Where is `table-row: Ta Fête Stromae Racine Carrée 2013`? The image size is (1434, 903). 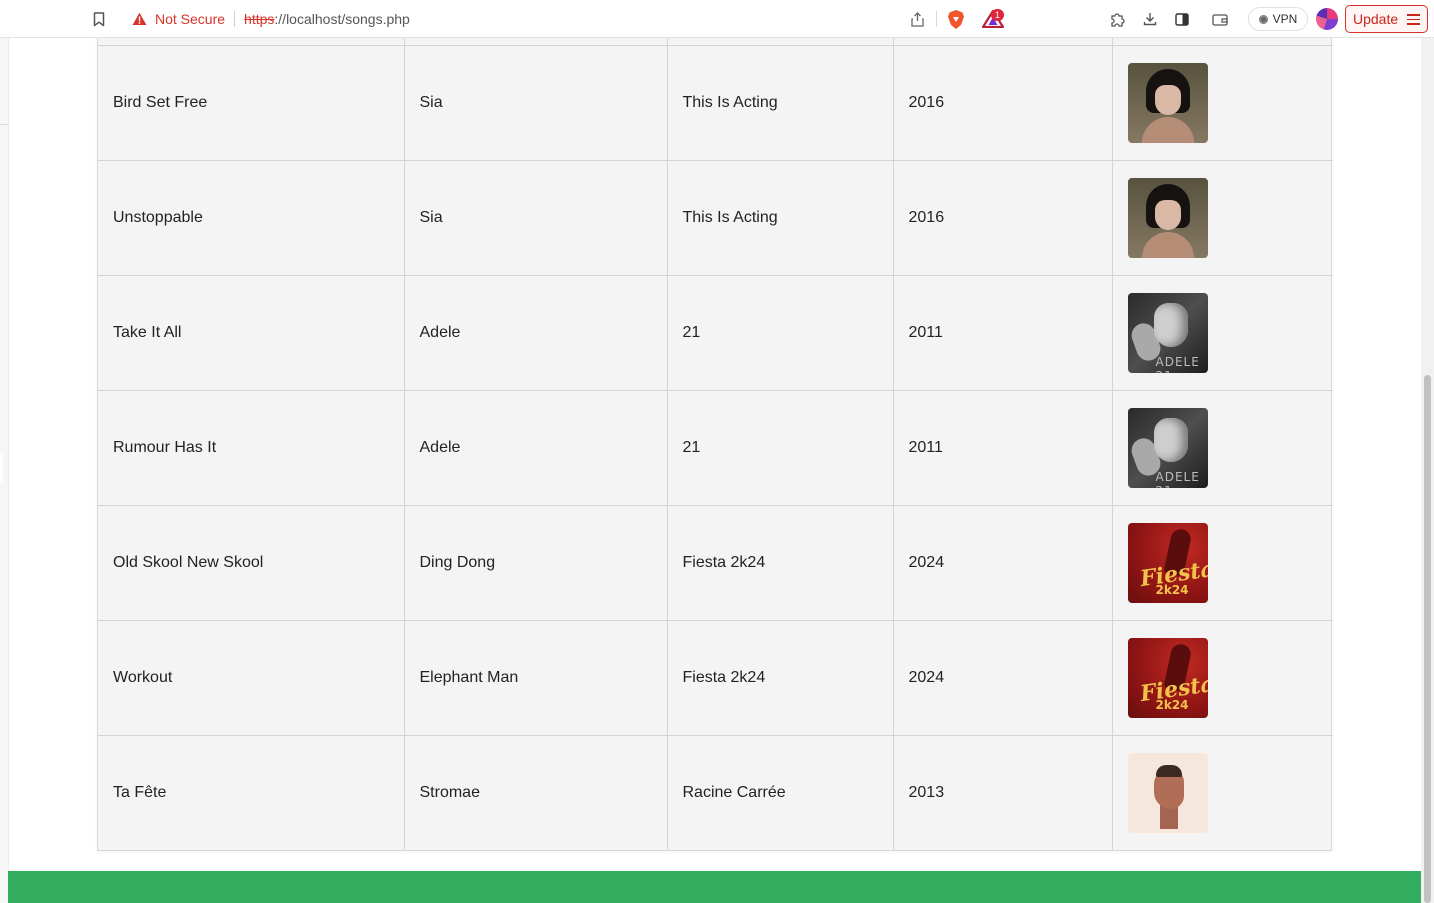
table-row: Ta Fête Stromae Racine Carrée 2013 is located at coordinates (715, 792).